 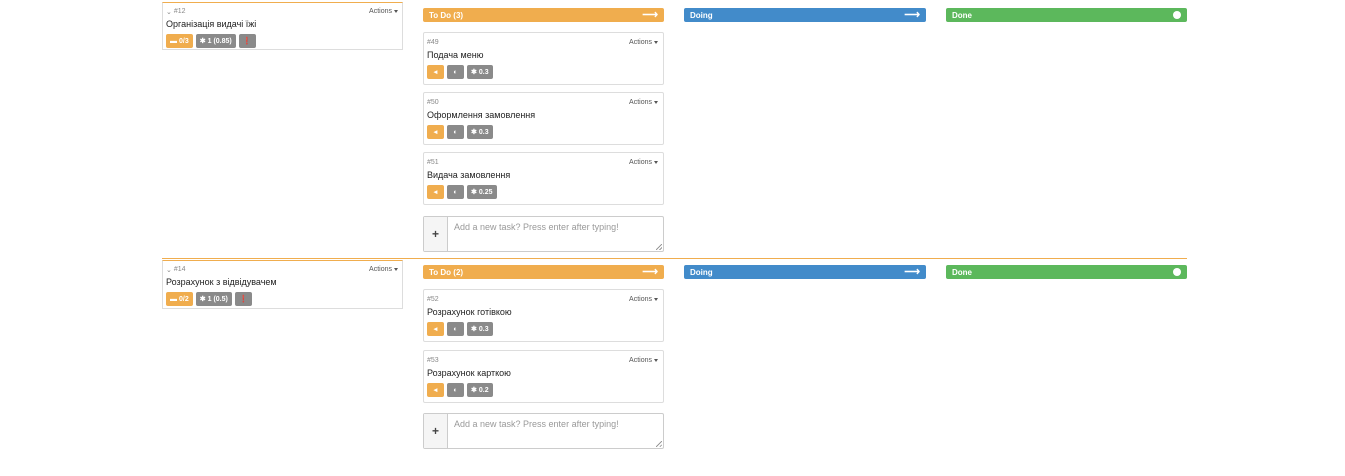 I want to click on tasks-count-badge: ▬ 0/2, so click(x=179, y=299).